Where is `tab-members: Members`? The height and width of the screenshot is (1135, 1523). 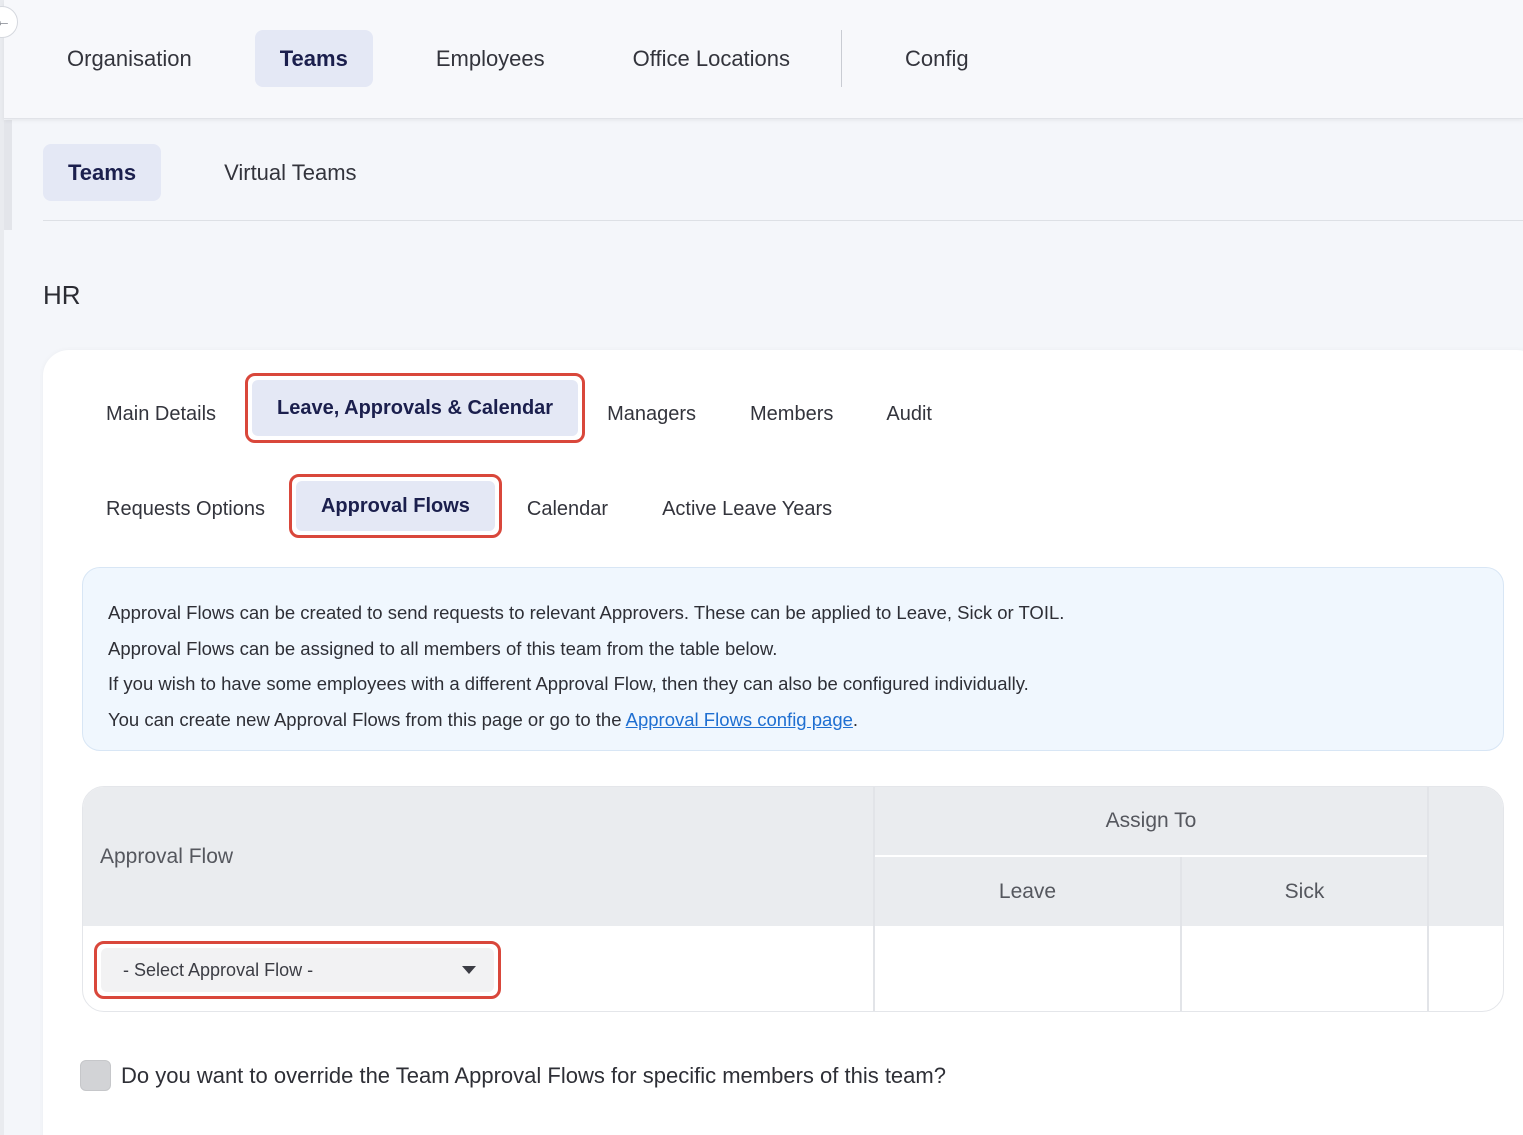
tab-members: Members is located at coordinates (791, 414).